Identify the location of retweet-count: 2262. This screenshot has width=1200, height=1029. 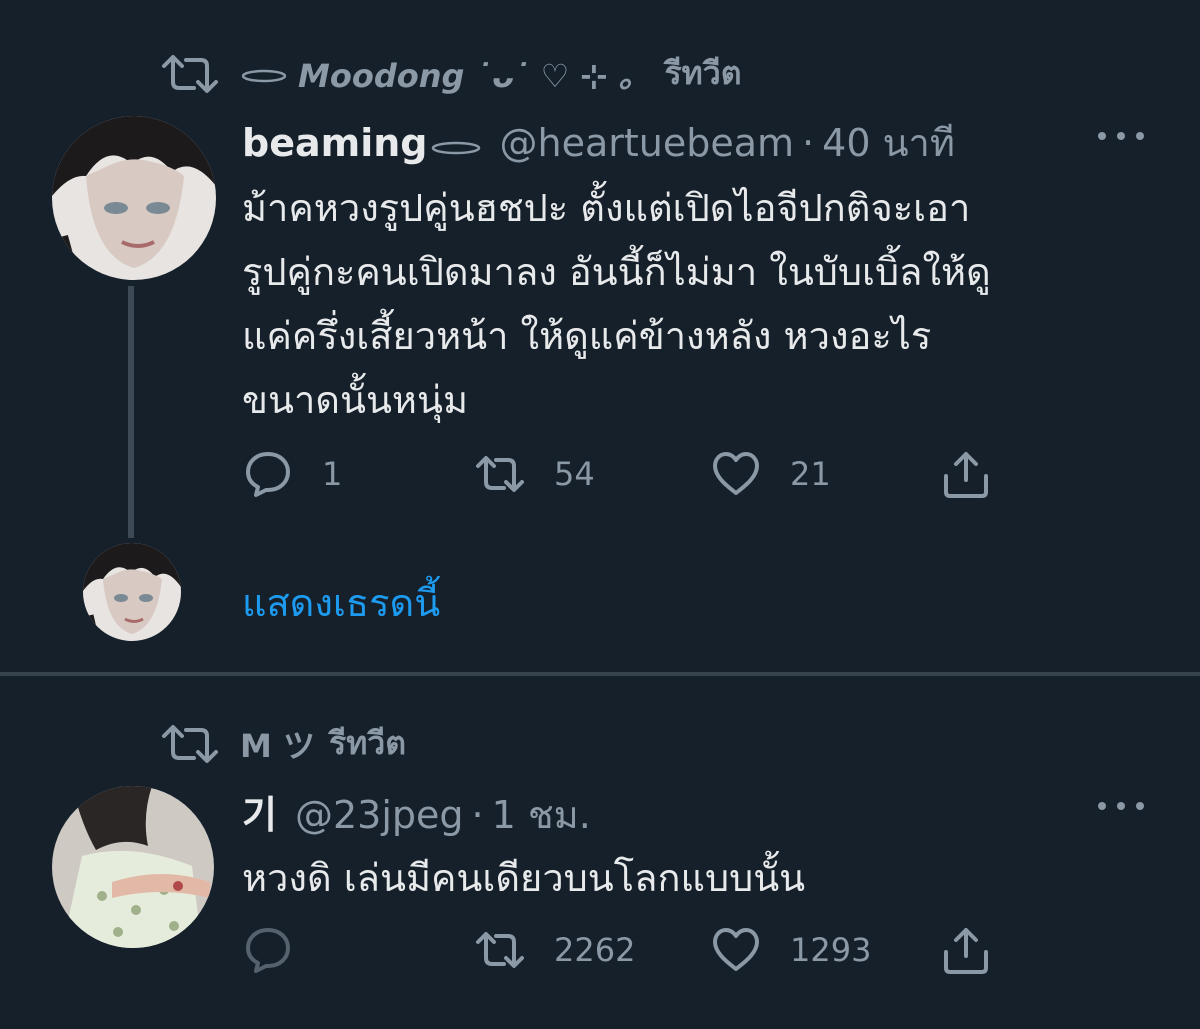
(595, 950).